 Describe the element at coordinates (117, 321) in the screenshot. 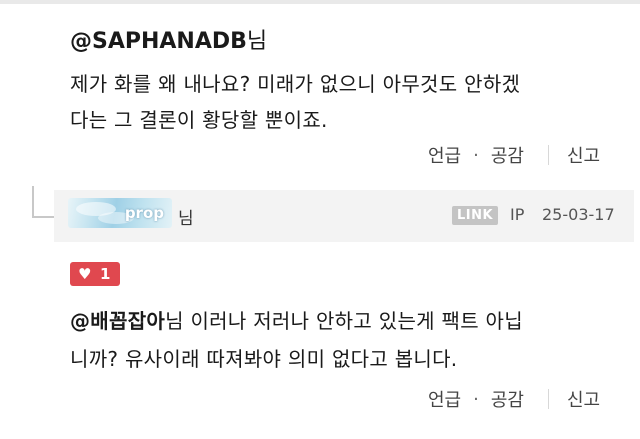

I see `mention-handle: @배꼽잡아` at that location.